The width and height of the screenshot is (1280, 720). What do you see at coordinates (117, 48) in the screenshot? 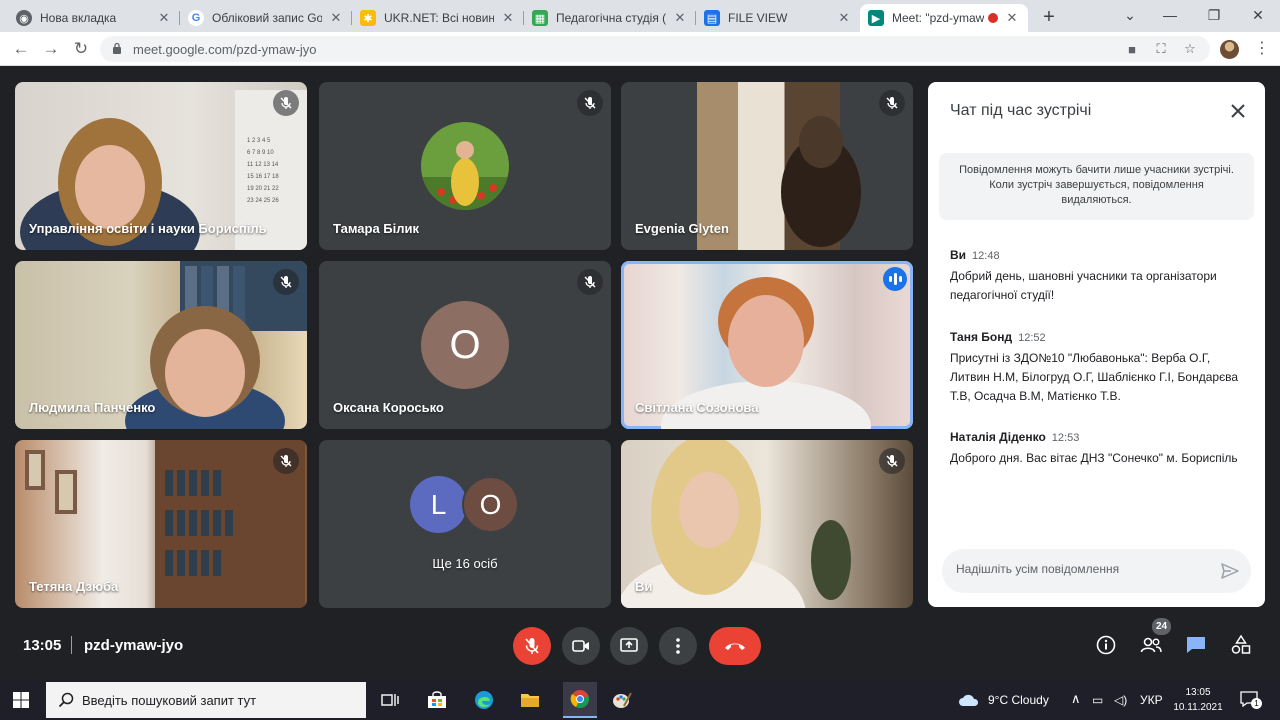
I see `lock-icon` at bounding box center [117, 48].